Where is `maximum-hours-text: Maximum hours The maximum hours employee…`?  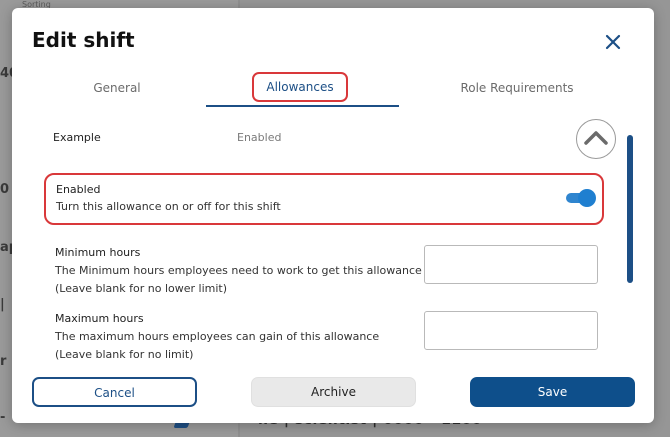 maximum-hours-text: Maximum hours The maximum hours employee… is located at coordinates (240, 337).